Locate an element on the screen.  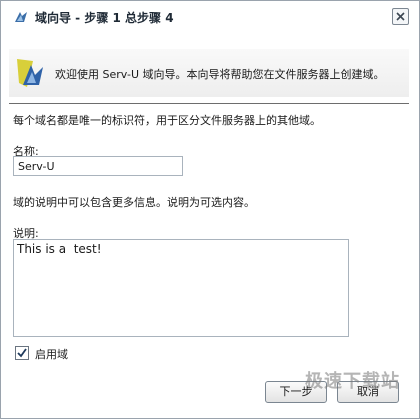
checkmark-icon is located at coordinates (22, 353).